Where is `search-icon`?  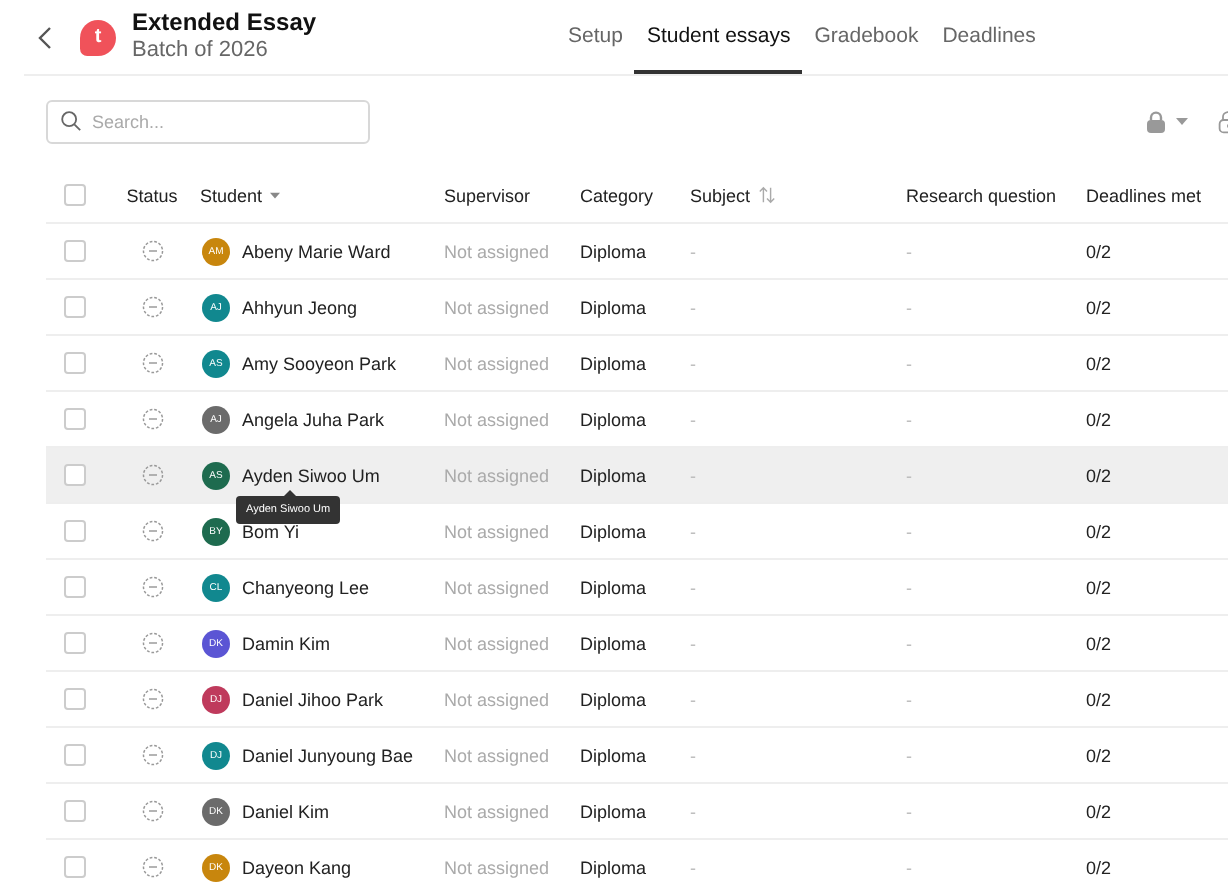
search-icon is located at coordinates (71, 121).